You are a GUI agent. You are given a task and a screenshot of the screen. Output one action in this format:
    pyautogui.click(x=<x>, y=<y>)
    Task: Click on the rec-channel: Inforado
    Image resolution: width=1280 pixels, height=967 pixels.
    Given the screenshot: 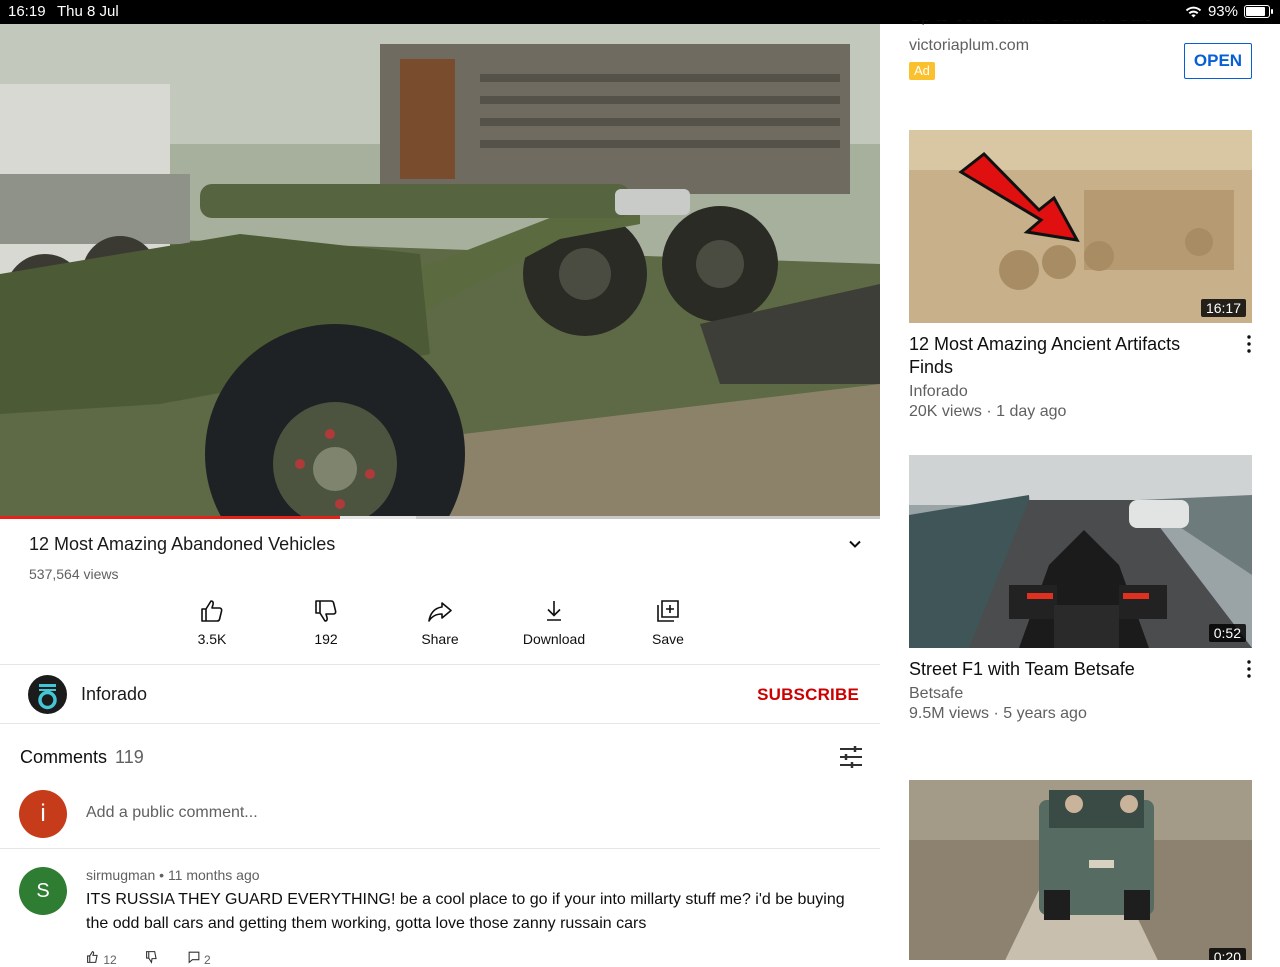 What is the action you would take?
    pyautogui.click(x=938, y=391)
    